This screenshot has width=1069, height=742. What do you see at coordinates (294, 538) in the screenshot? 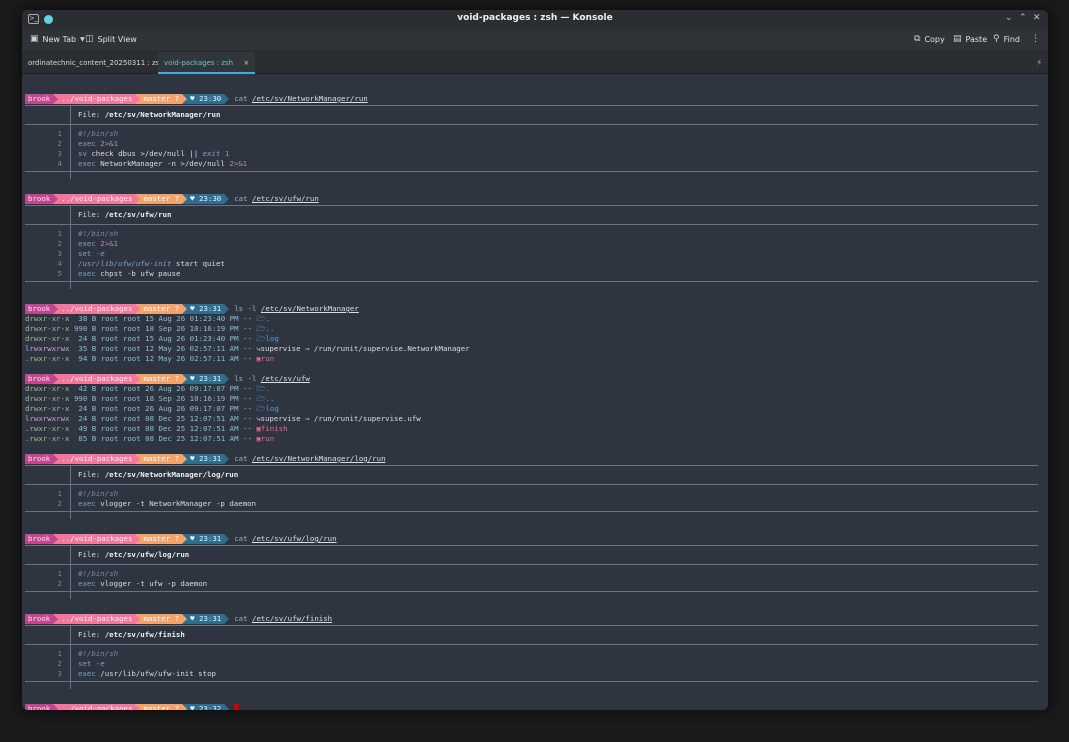
I see `command-argument: /etc/sv/ufw/log/run` at bounding box center [294, 538].